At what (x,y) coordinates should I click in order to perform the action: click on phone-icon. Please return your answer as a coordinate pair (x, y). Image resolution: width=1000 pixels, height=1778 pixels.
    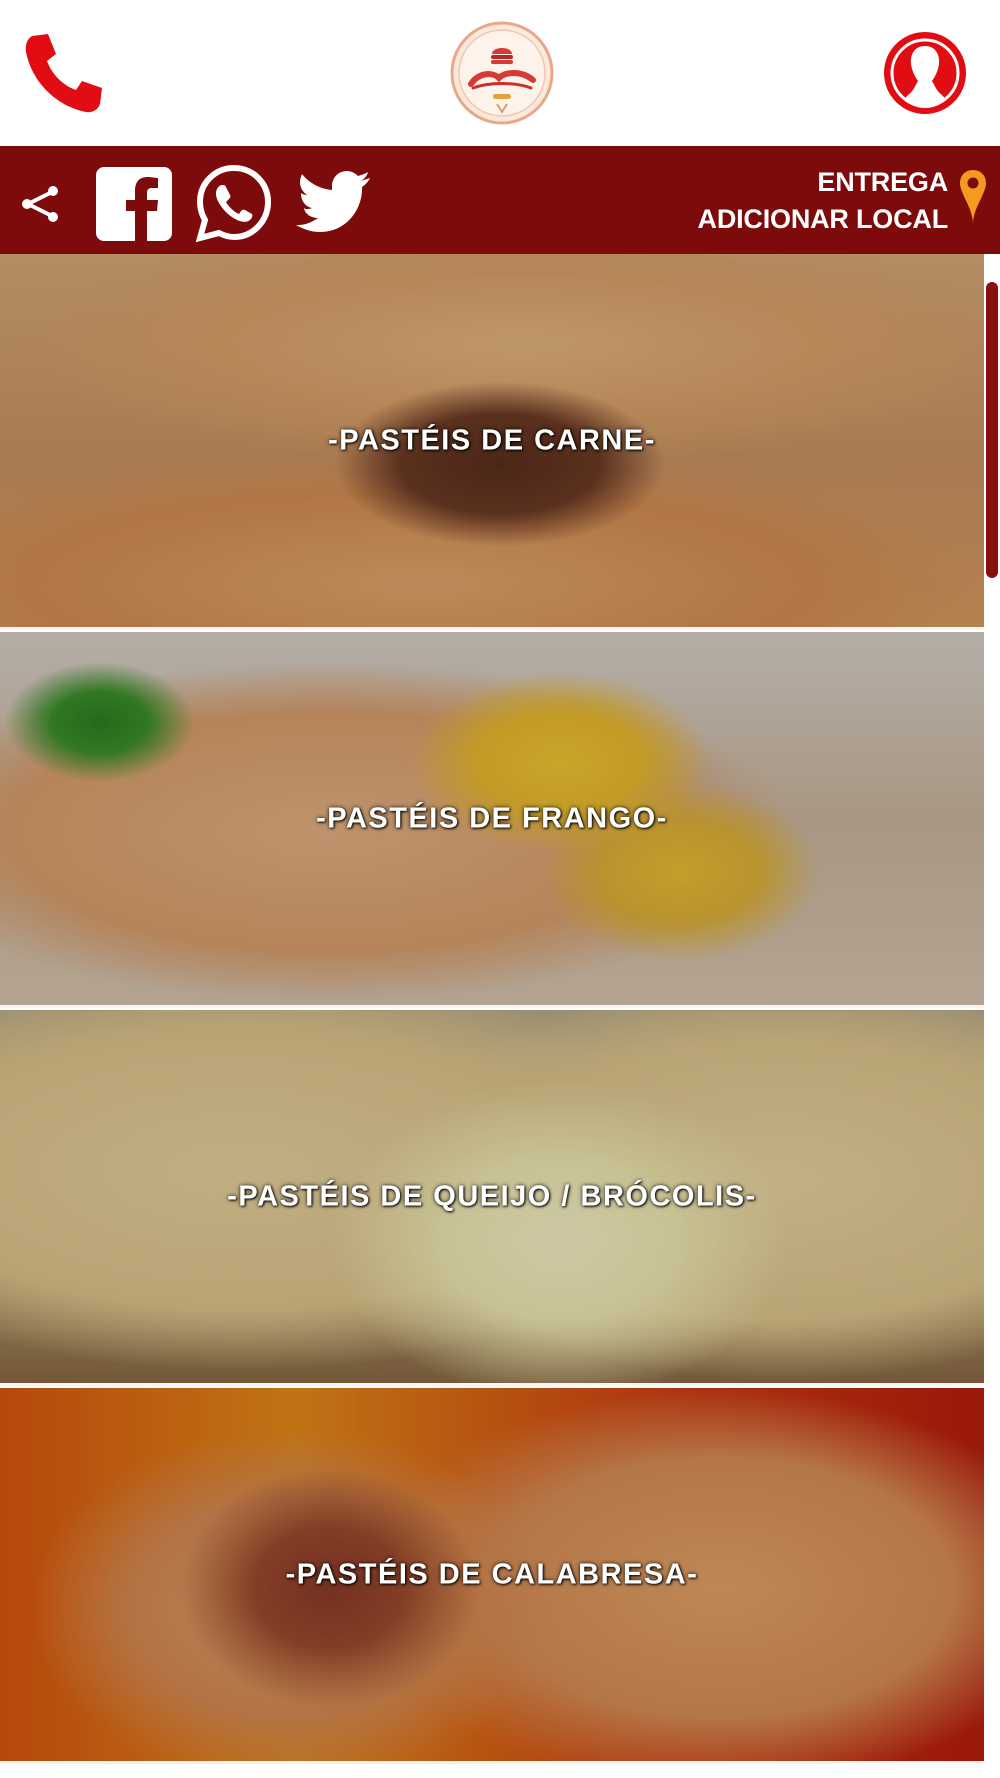
    Looking at the image, I should click on (63, 73).